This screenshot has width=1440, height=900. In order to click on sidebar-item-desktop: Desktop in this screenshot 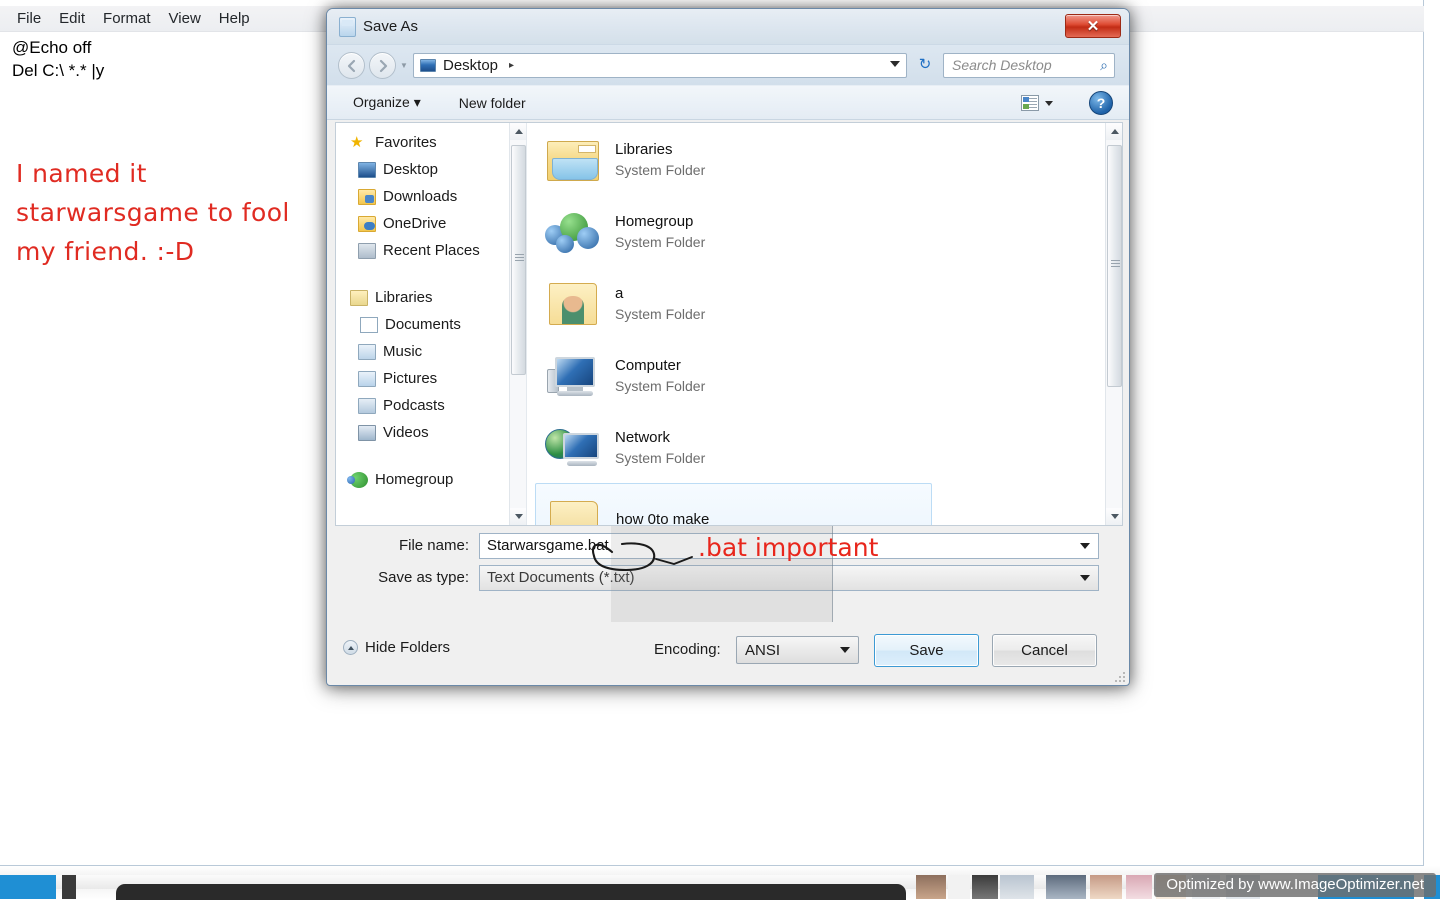, I will do `click(431, 169)`.